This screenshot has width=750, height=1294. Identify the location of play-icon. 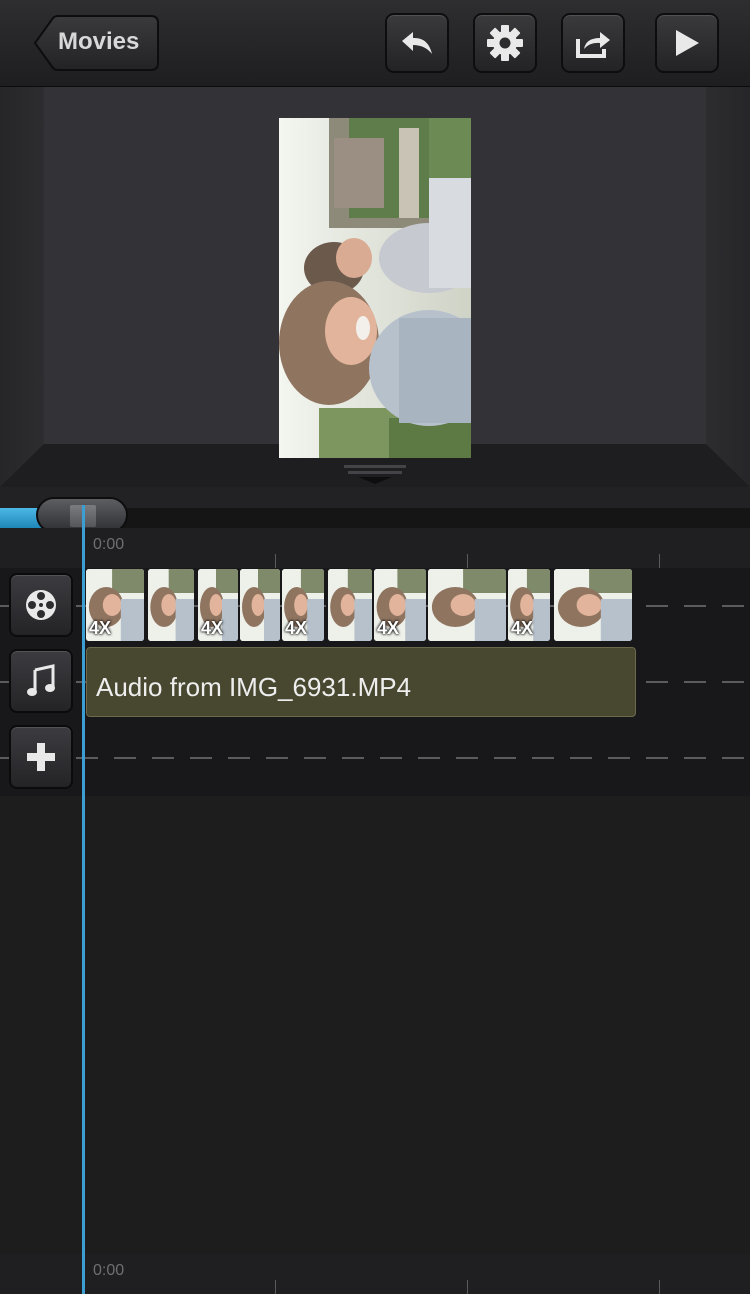
(687, 43).